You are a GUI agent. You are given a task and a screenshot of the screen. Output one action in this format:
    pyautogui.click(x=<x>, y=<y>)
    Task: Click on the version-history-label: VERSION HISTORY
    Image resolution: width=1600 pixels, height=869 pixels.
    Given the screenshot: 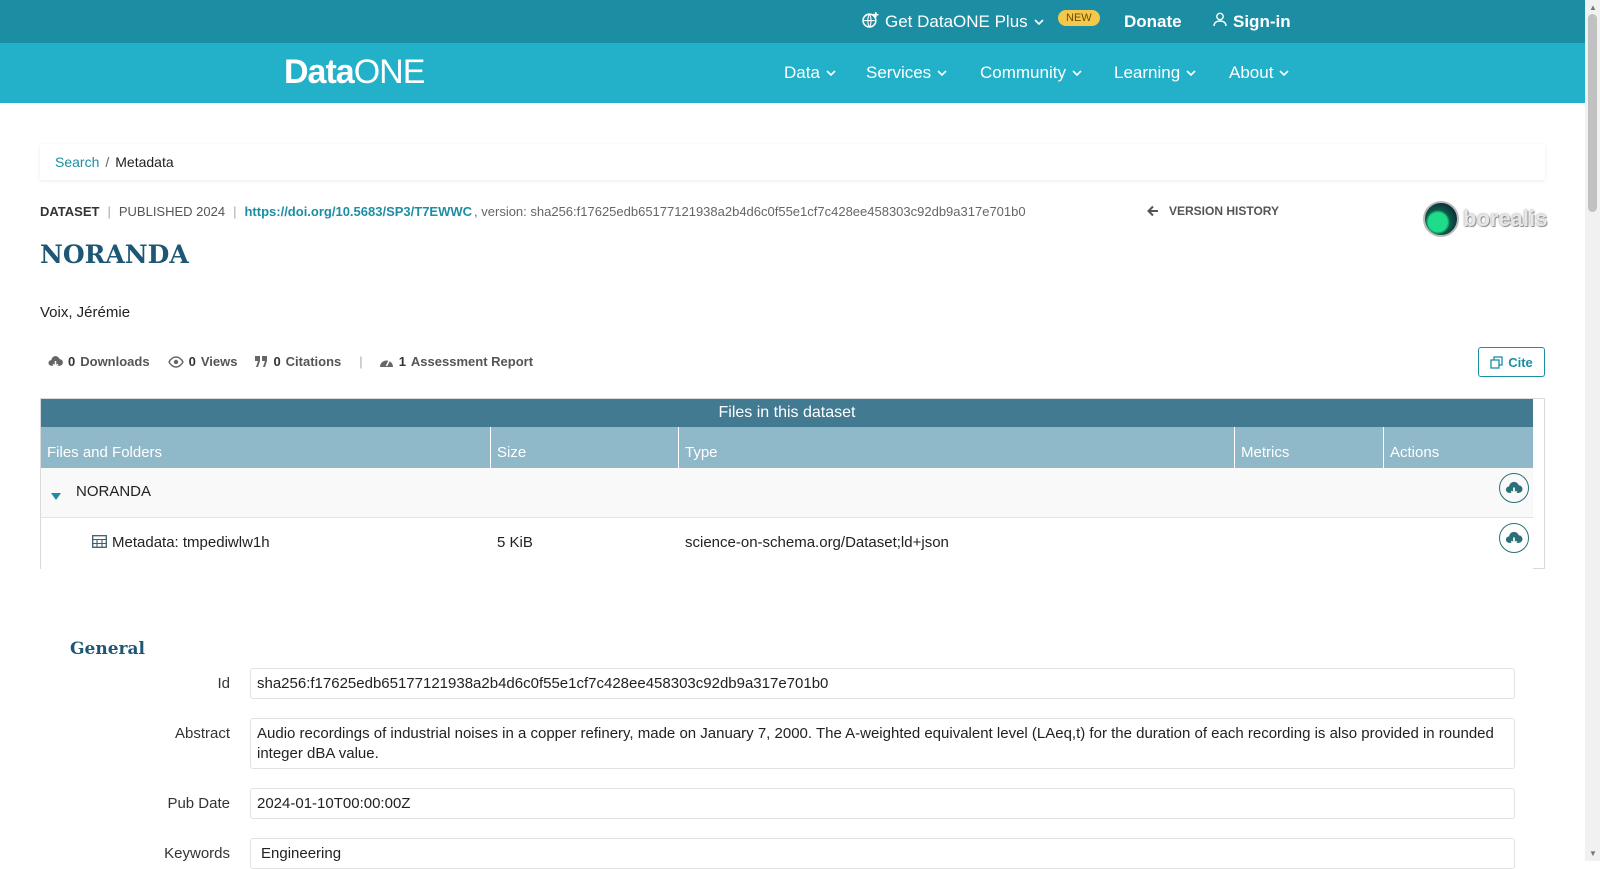 What is the action you would take?
    pyautogui.click(x=1224, y=211)
    